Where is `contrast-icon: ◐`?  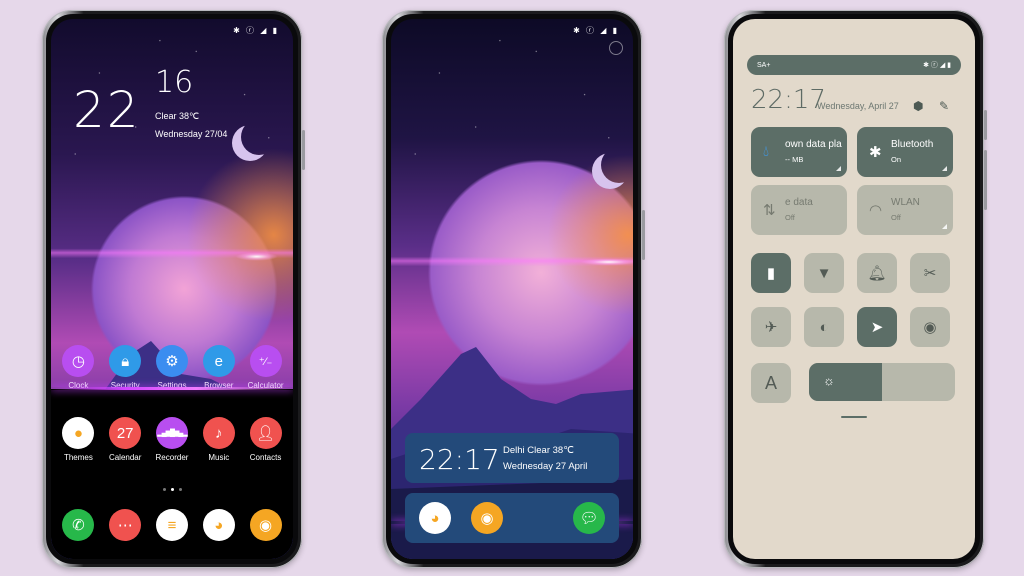 contrast-icon: ◐ is located at coordinates (824, 327).